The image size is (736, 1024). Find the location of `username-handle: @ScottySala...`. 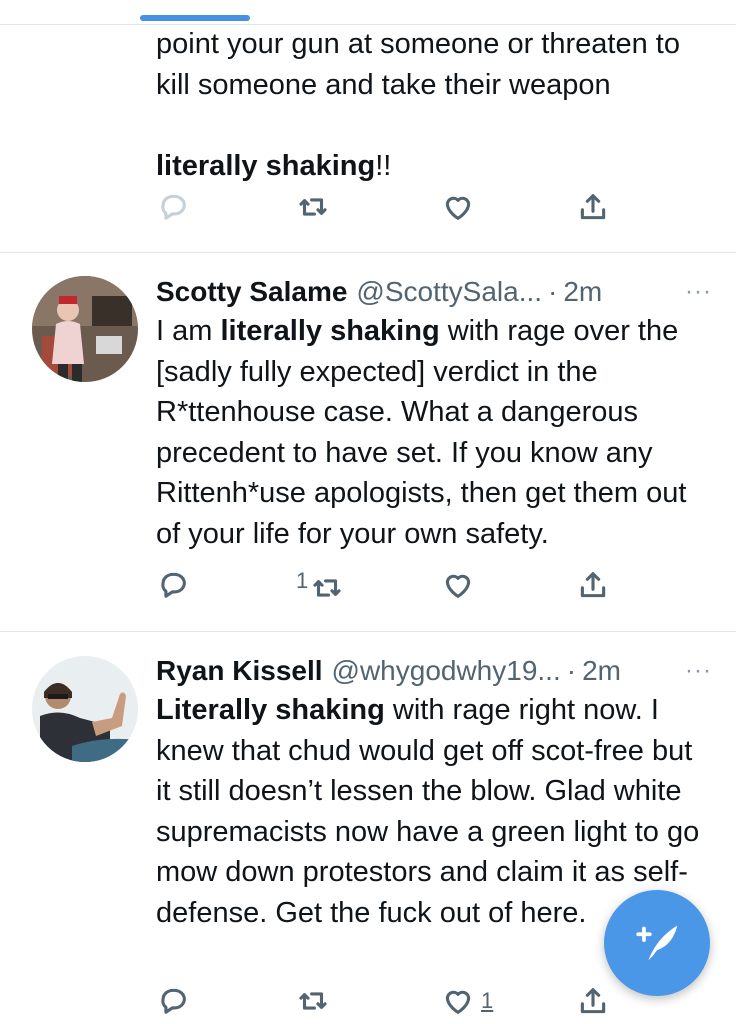

username-handle: @ScottySala... is located at coordinates (449, 292).